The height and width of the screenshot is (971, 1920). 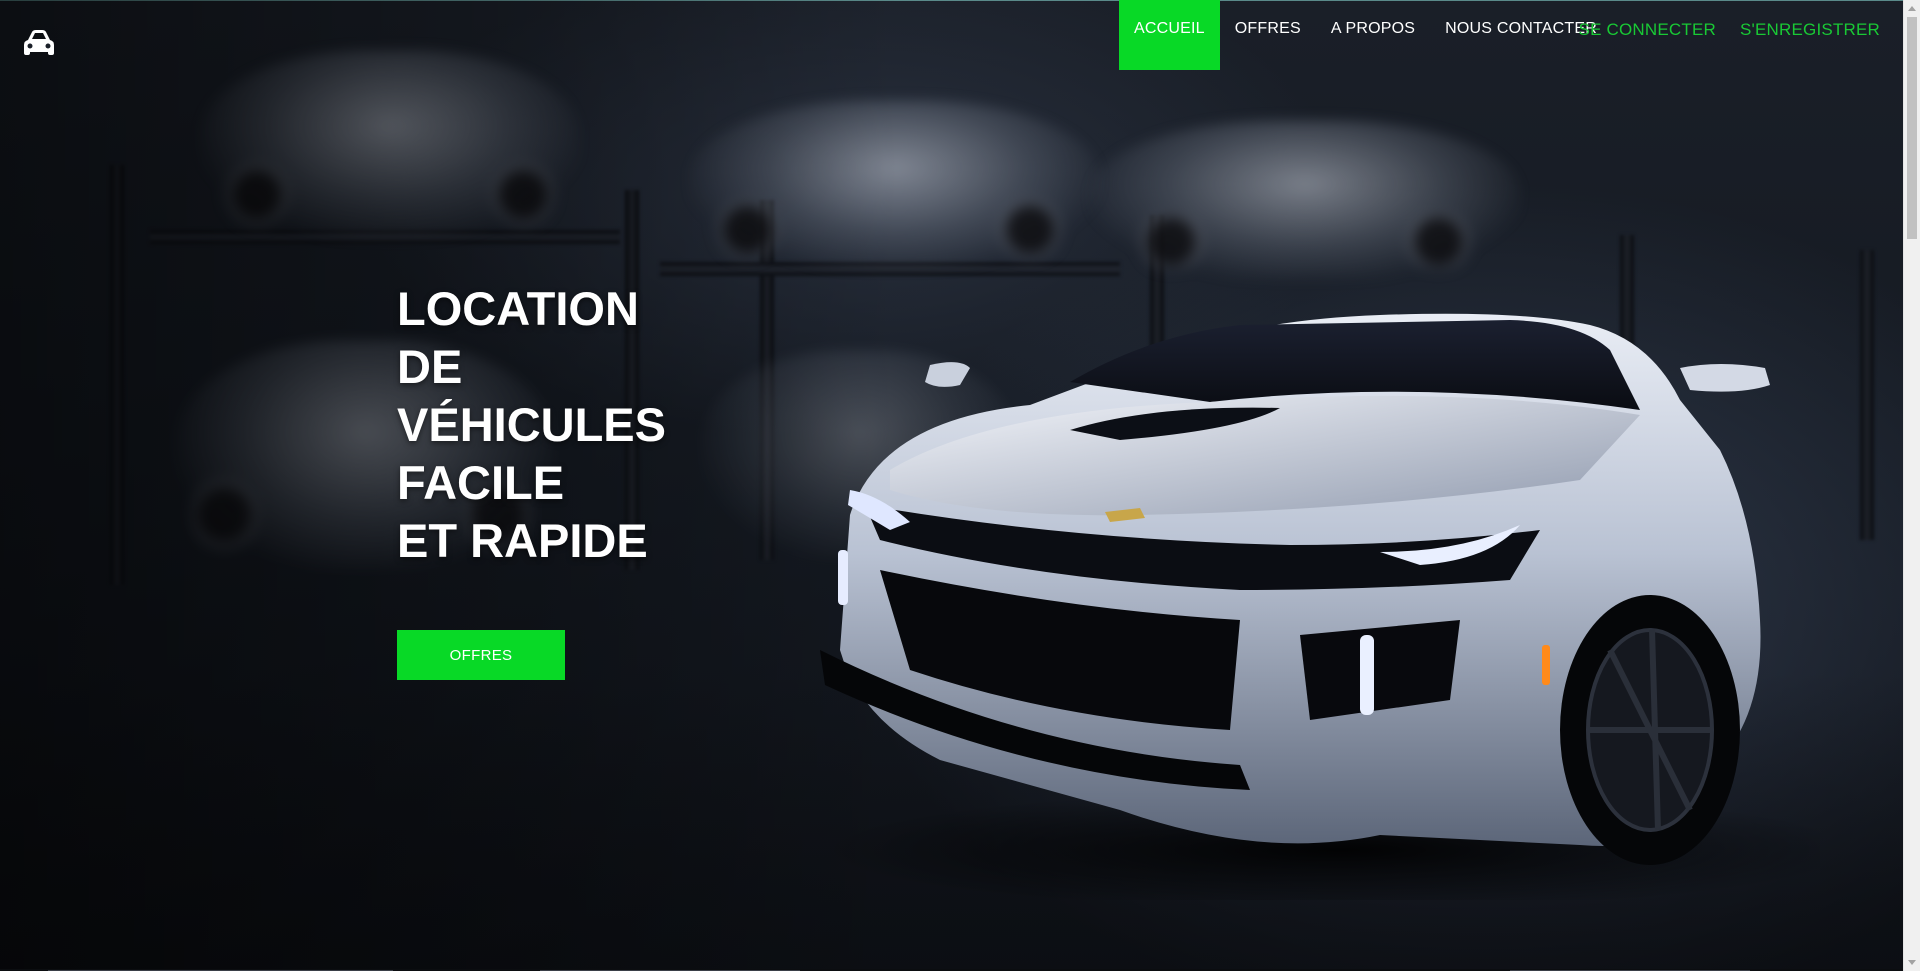 I want to click on login-link: SE CONNECTER, so click(x=1647, y=30).